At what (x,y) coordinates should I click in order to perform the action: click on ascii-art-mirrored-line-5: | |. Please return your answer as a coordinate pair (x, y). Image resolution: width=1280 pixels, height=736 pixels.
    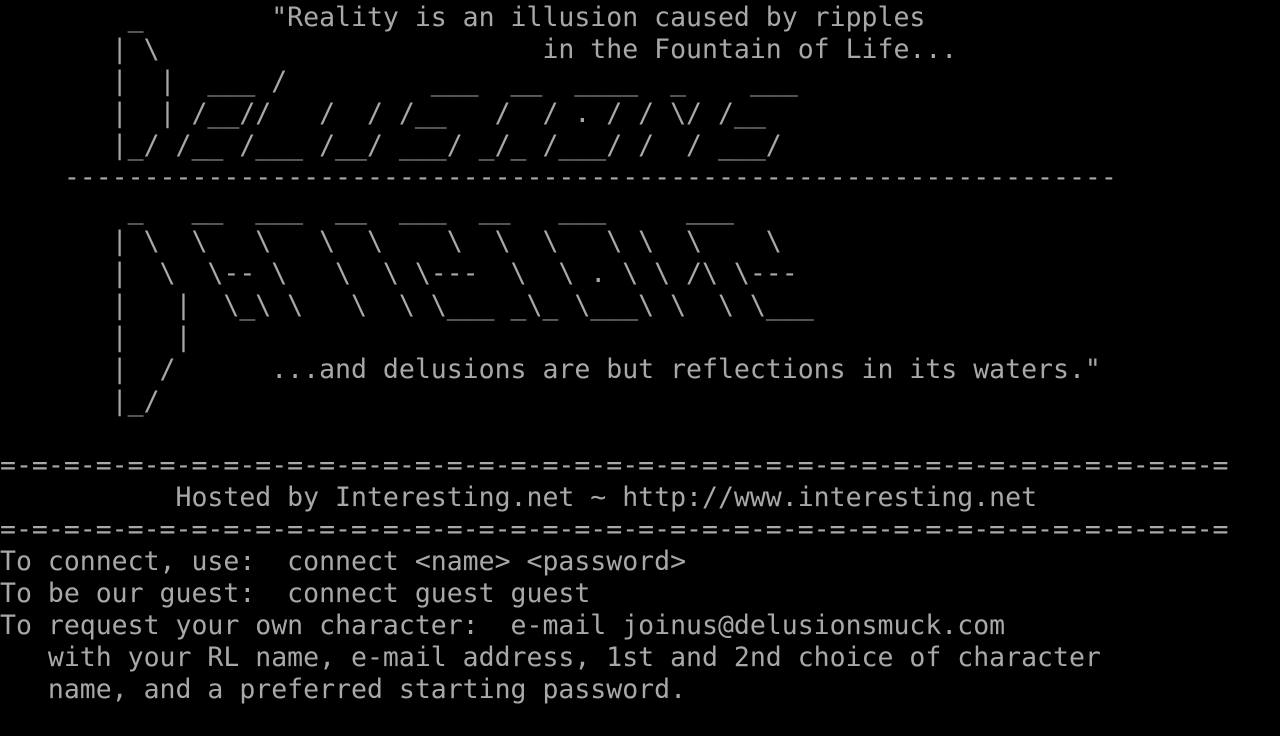
    Looking at the image, I should click on (96, 337).